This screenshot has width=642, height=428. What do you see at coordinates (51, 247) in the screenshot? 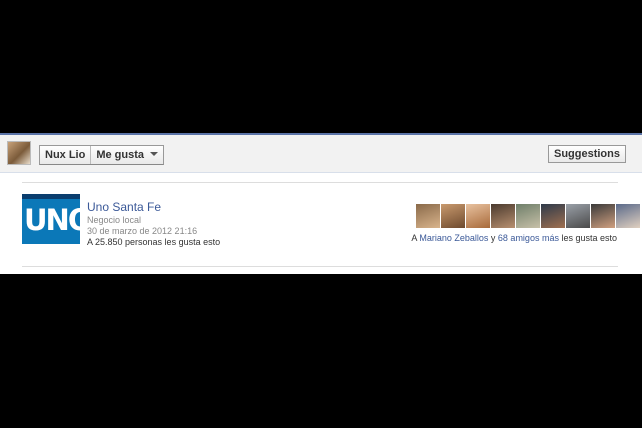
I see `thumbnail-footer` at bounding box center [51, 247].